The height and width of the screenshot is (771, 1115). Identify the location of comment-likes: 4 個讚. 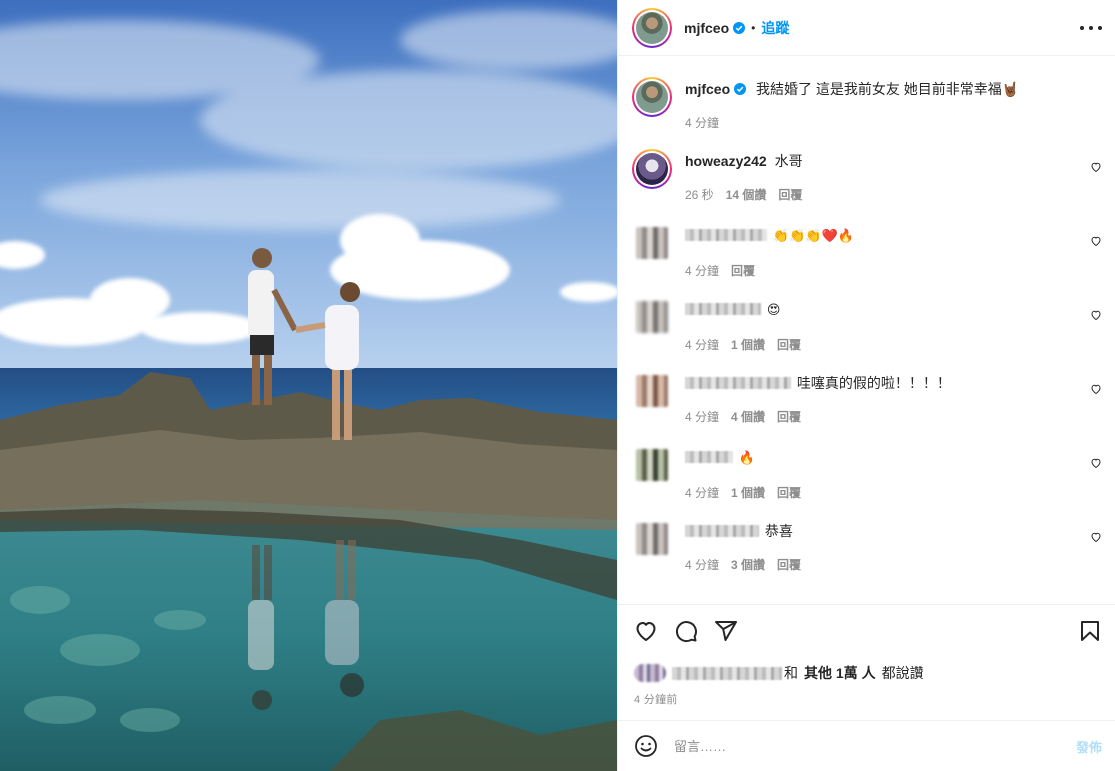
(748, 416).